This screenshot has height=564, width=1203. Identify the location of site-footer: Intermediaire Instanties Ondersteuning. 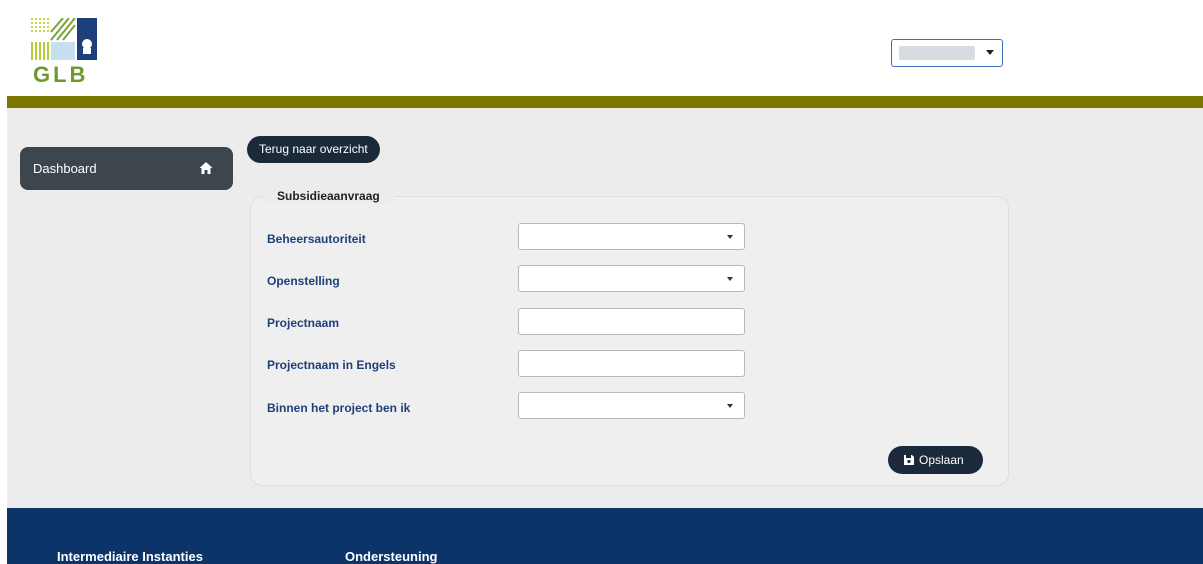
(605, 536).